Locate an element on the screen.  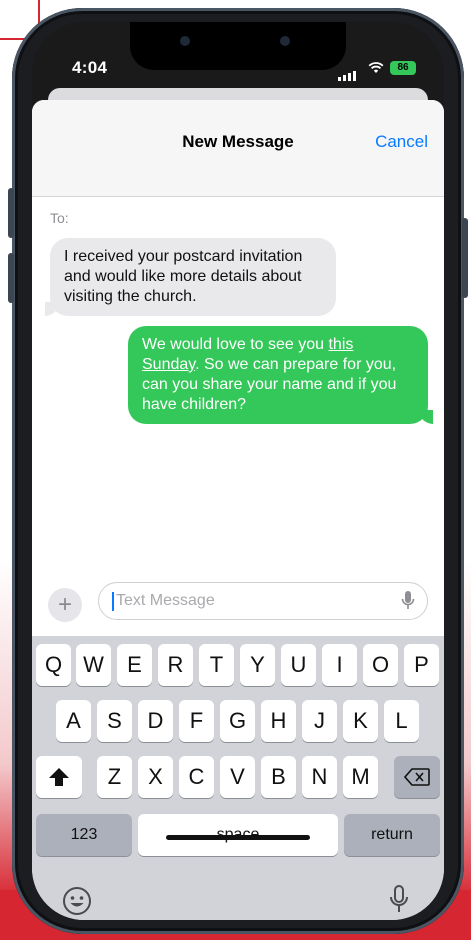
key-f: F is located at coordinates (196, 721).